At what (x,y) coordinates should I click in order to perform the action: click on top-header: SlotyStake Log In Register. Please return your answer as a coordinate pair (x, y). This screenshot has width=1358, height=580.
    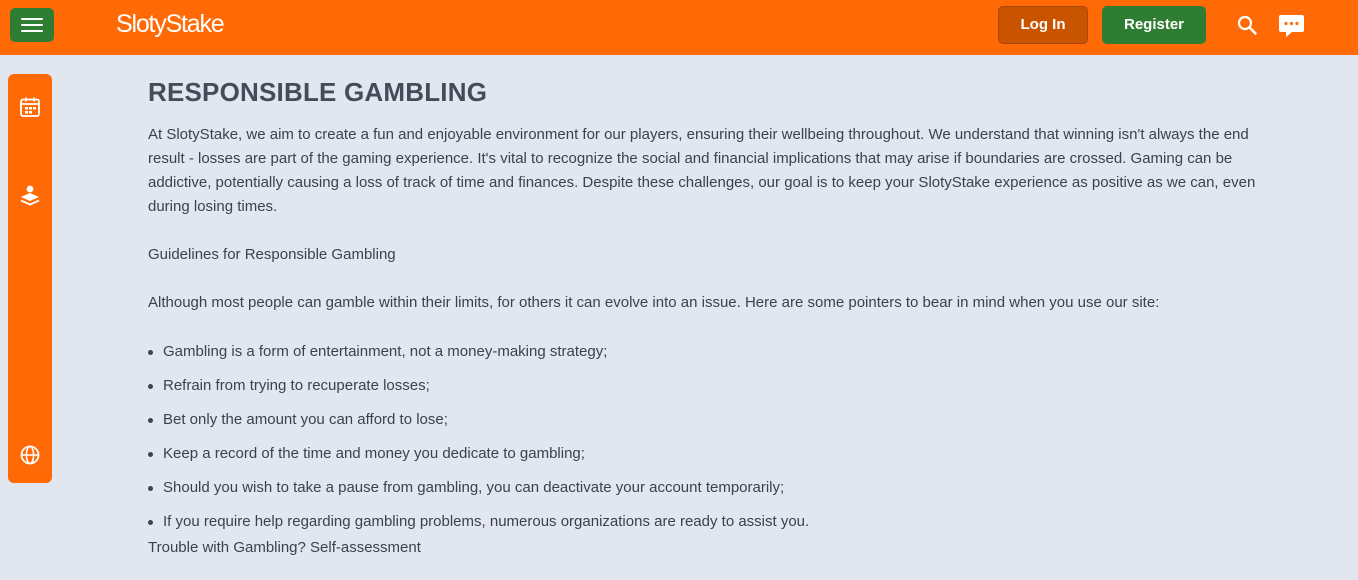
    Looking at the image, I should click on (679, 27).